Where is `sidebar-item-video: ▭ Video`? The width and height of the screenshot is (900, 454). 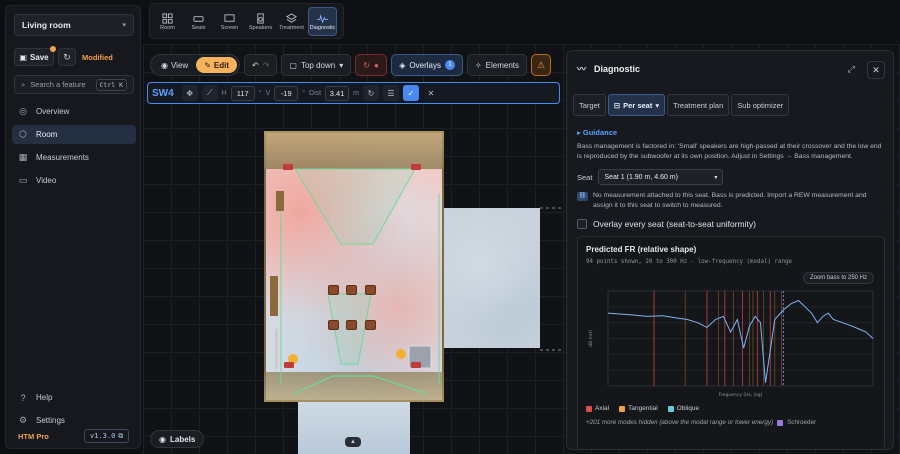
sidebar-item-video: ▭ Video is located at coordinates (74, 180).